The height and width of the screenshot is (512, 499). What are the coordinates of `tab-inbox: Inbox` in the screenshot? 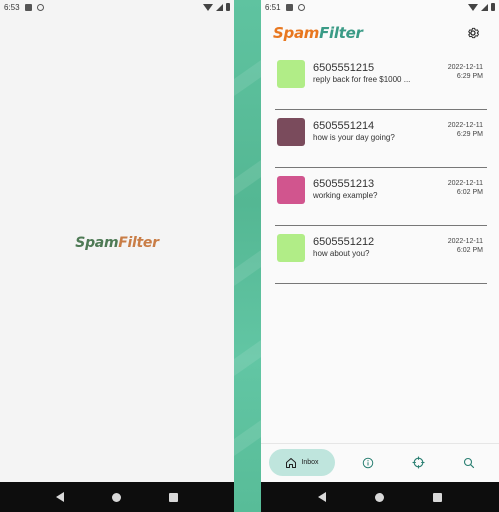 It's located at (302, 462).